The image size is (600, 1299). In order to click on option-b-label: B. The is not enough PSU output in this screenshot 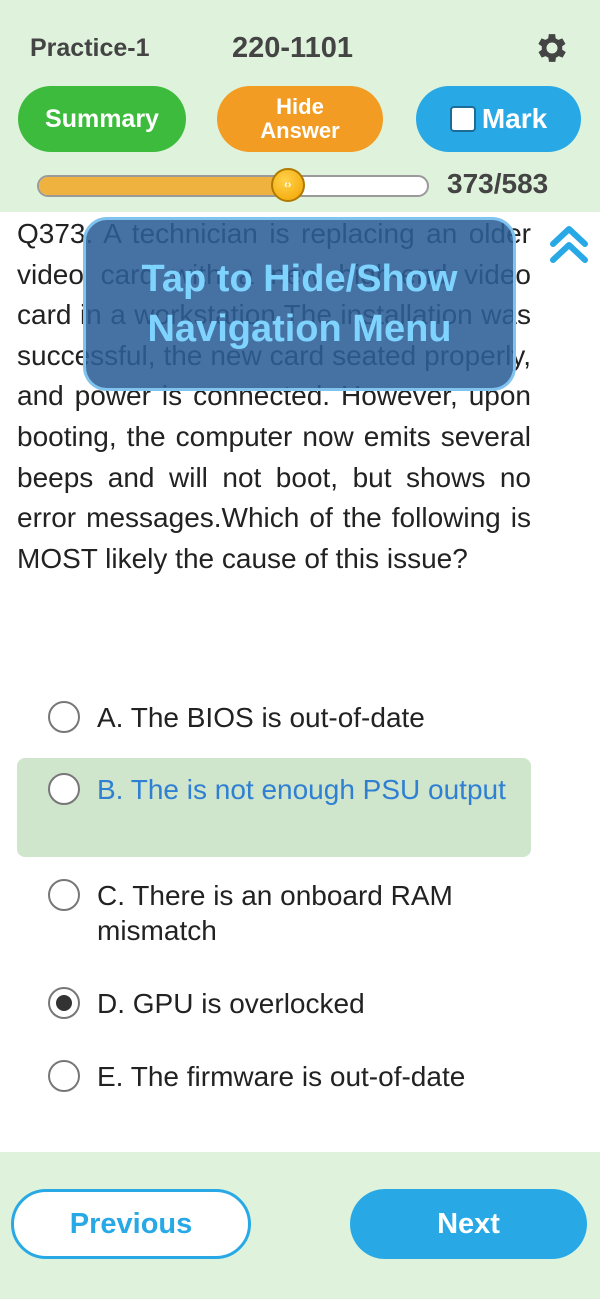, I will do `click(301, 789)`.